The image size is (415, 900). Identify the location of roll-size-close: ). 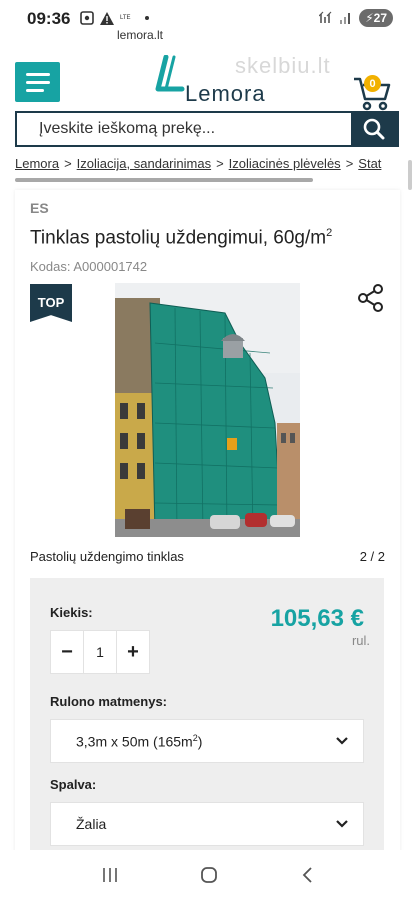
(200, 741).